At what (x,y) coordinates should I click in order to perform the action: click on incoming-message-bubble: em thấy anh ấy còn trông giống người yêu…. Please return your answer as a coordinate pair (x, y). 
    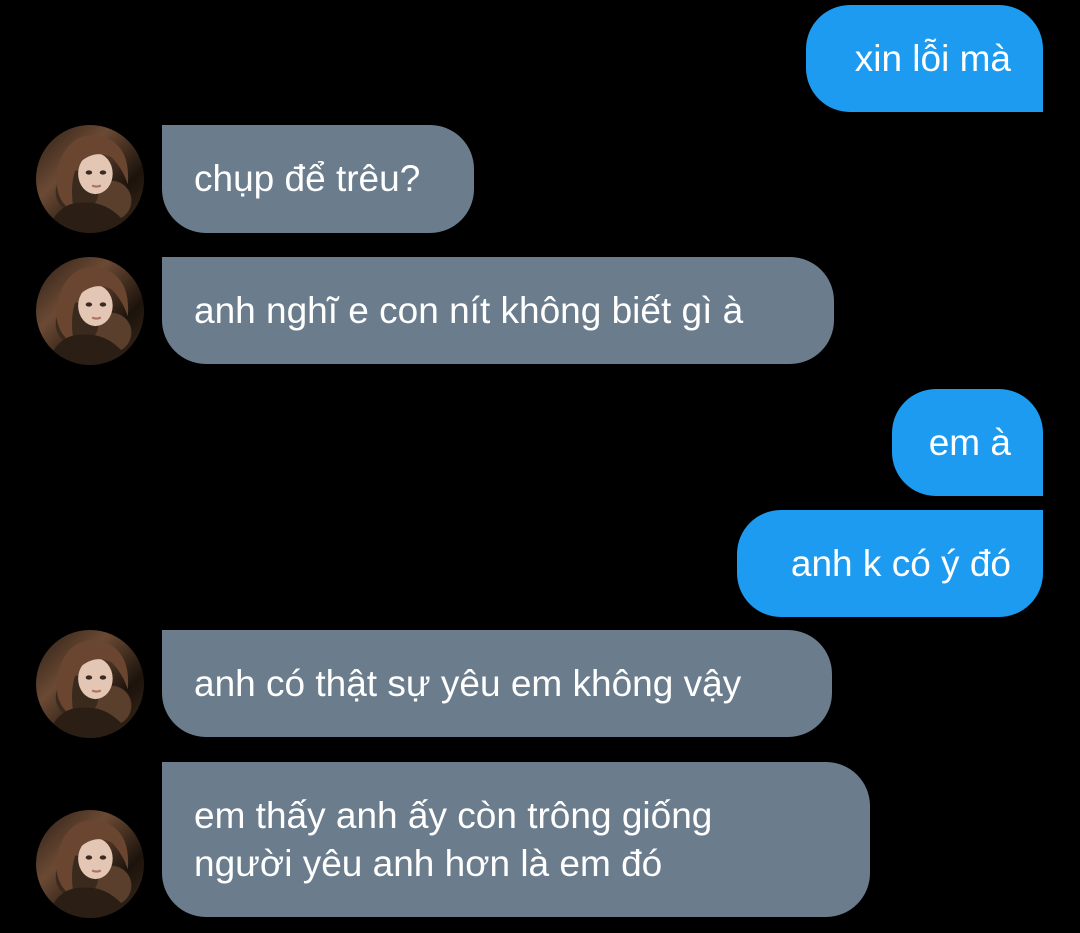
    Looking at the image, I should click on (516, 839).